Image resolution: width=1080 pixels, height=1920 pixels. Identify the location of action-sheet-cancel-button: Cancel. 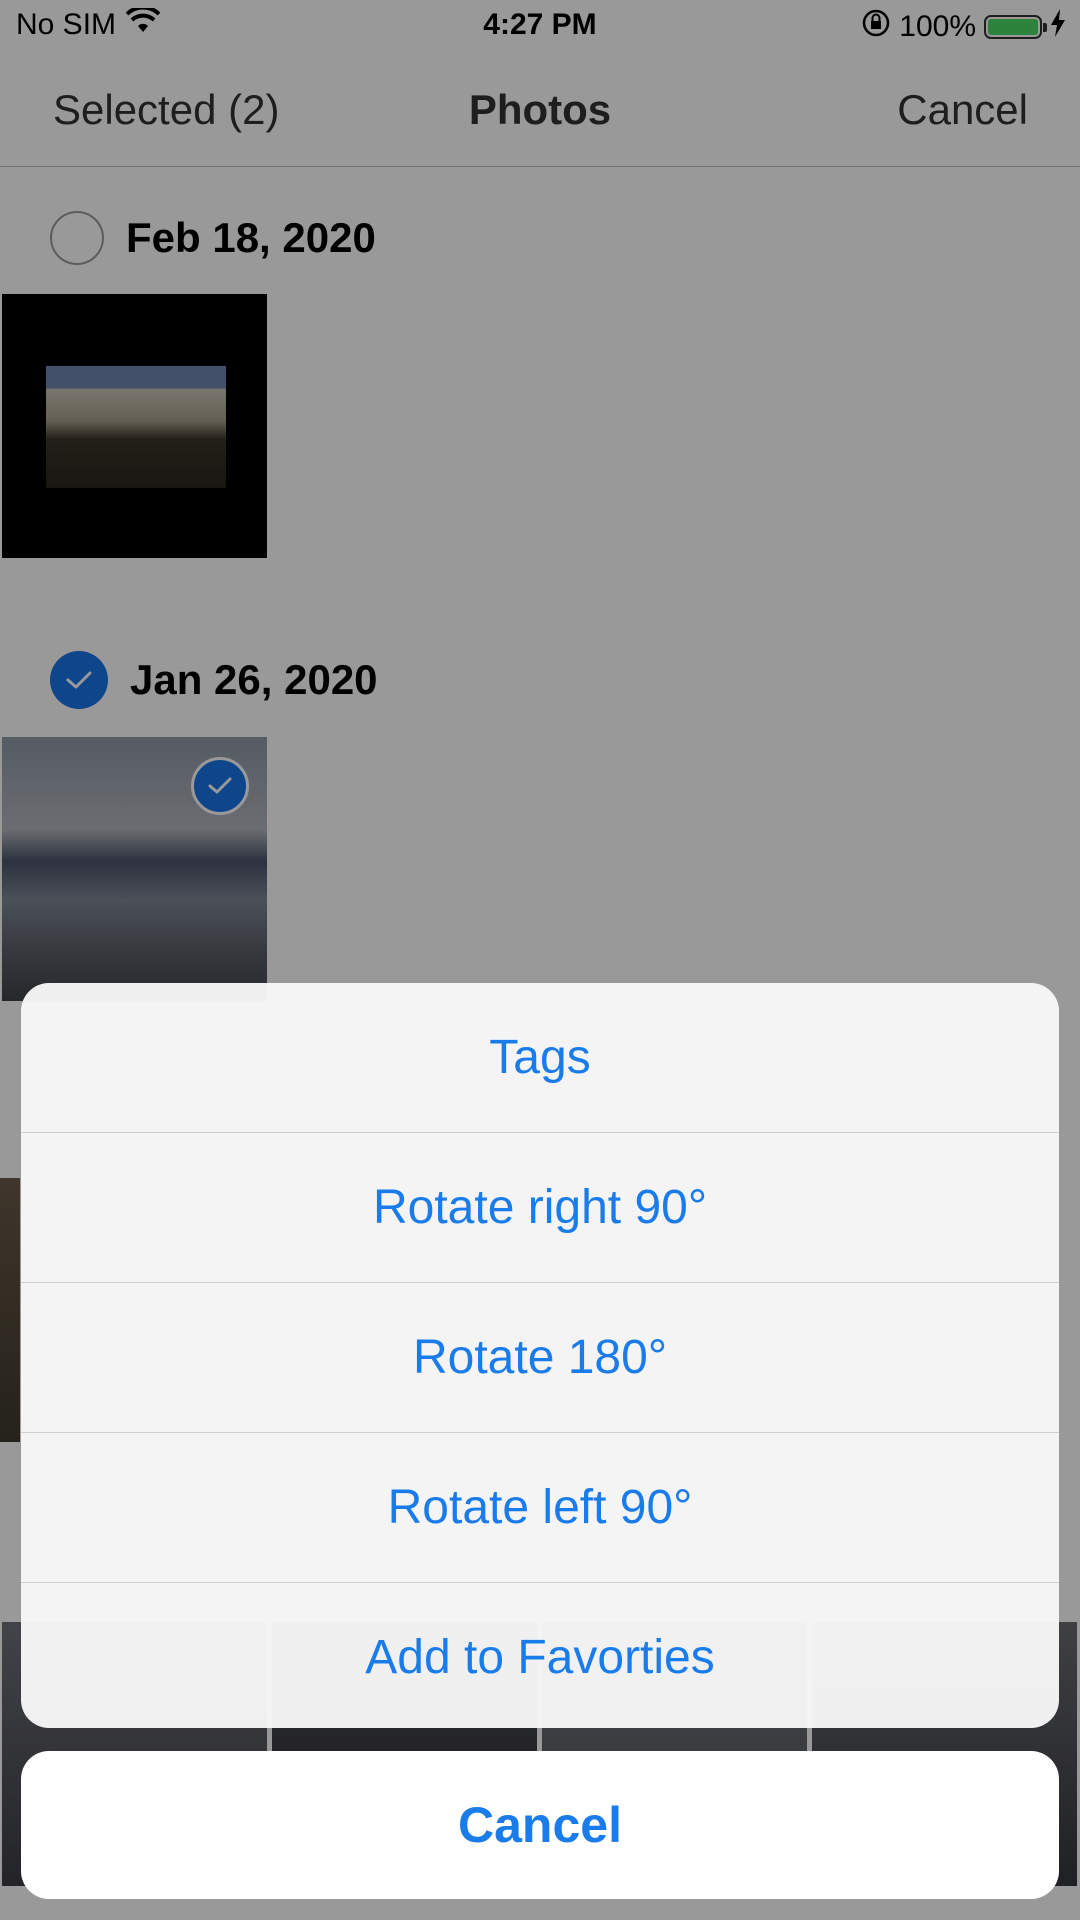
(540, 1825).